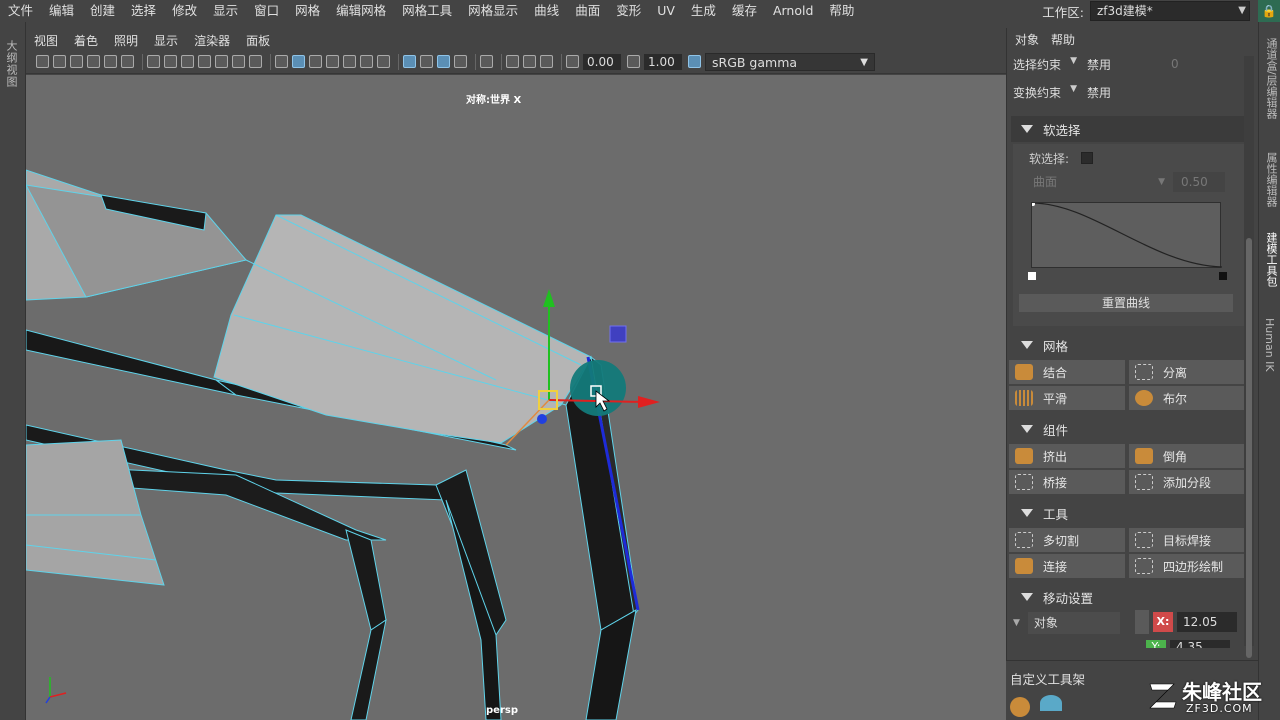 The height and width of the screenshot is (720, 1280). What do you see at coordinates (587, 11) in the screenshot?
I see `menu-surfaces: 曲面` at bounding box center [587, 11].